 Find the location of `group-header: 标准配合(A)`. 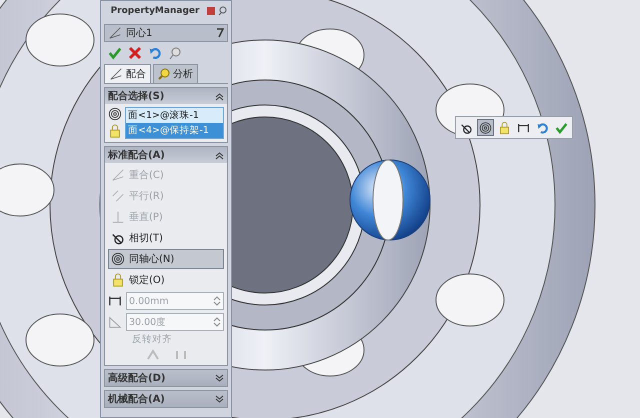

group-header: 标准配合(A) is located at coordinates (166, 155).